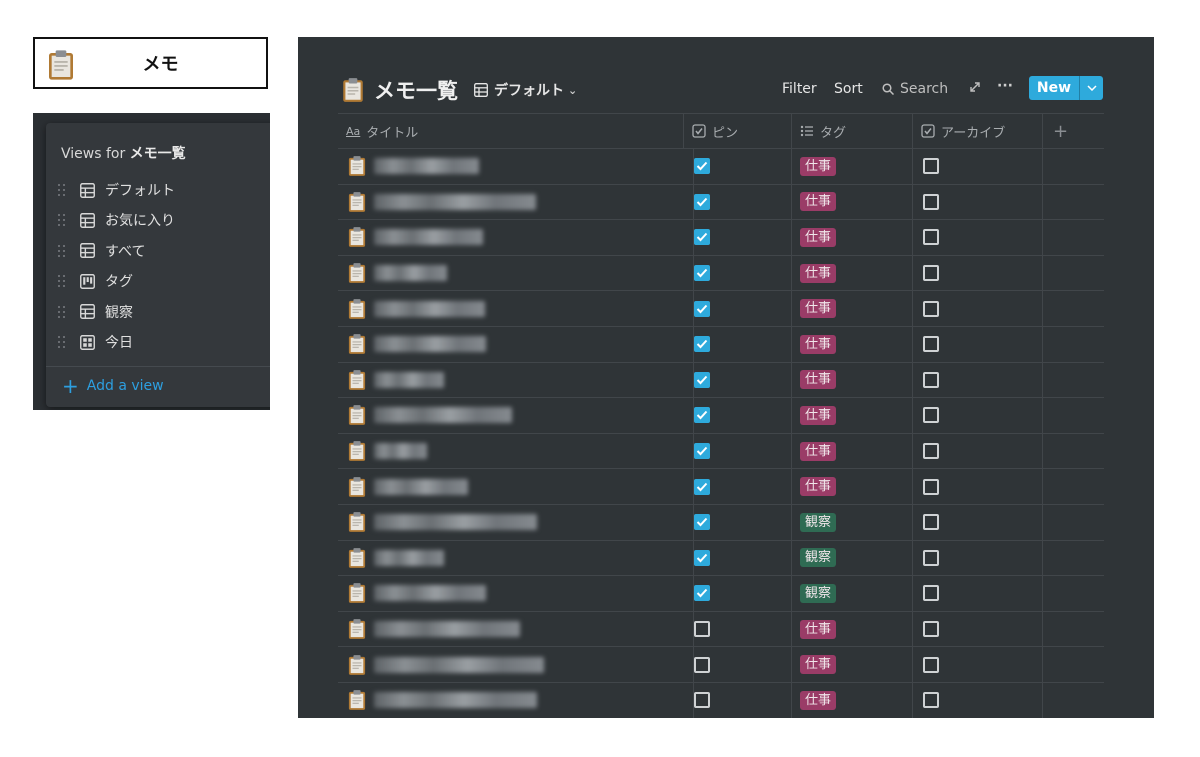  I want to click on view-item: すべて, so click(161, 251).